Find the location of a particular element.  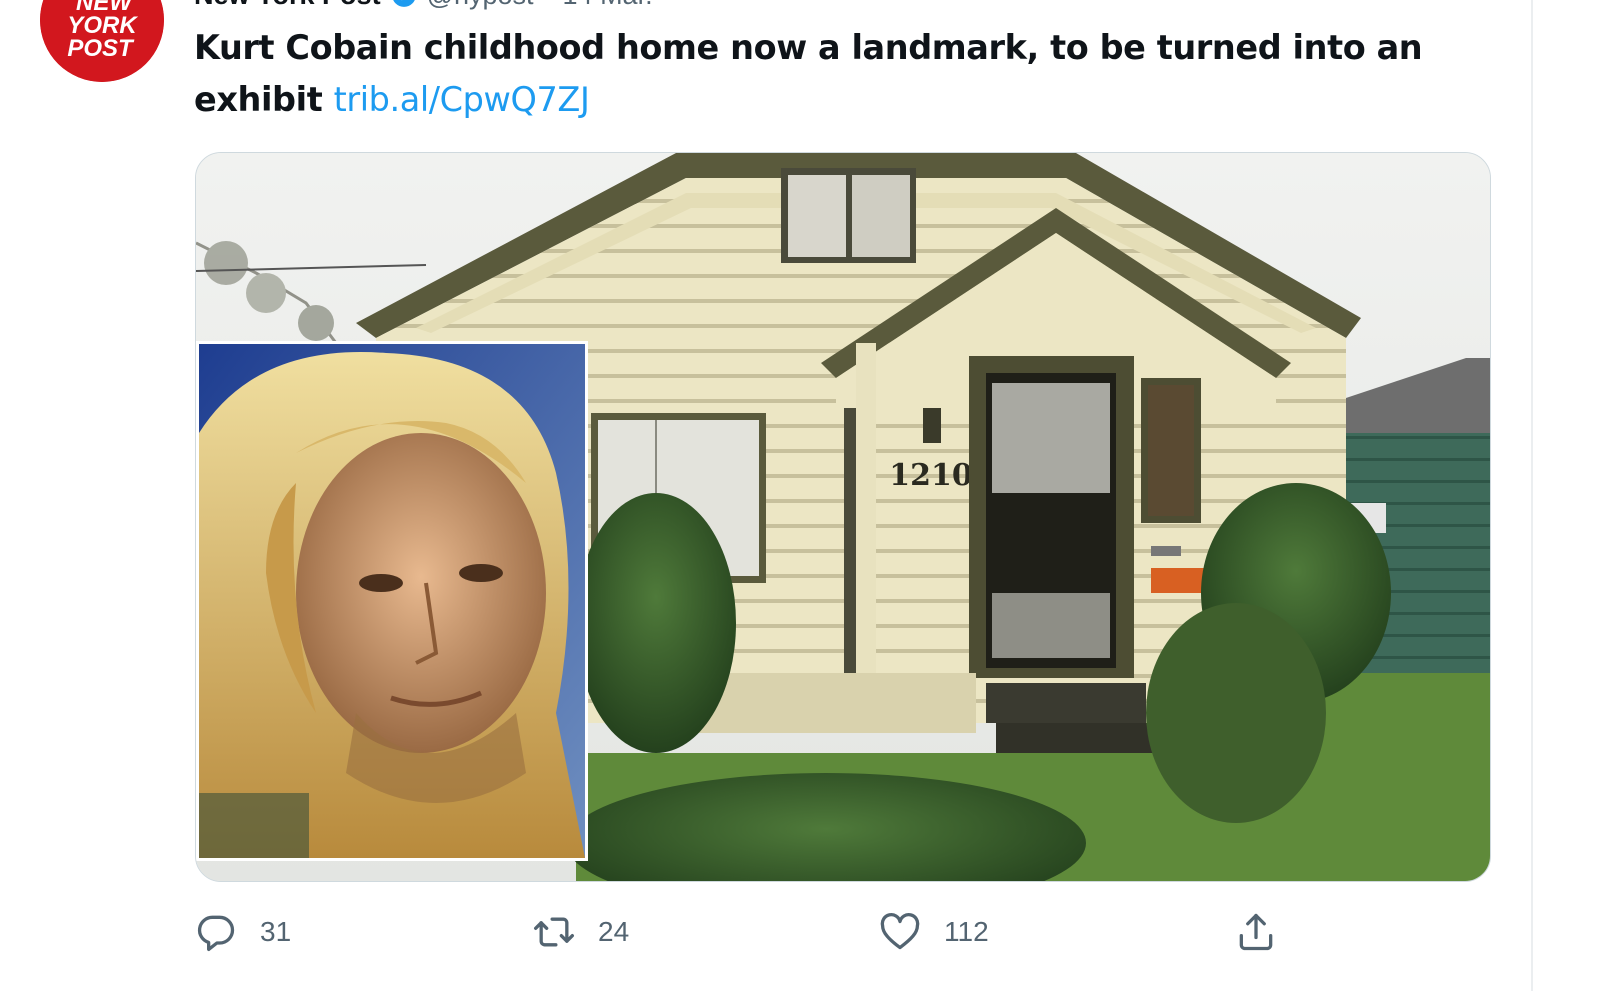

retweet-icon is located at coordinates (554, 932).